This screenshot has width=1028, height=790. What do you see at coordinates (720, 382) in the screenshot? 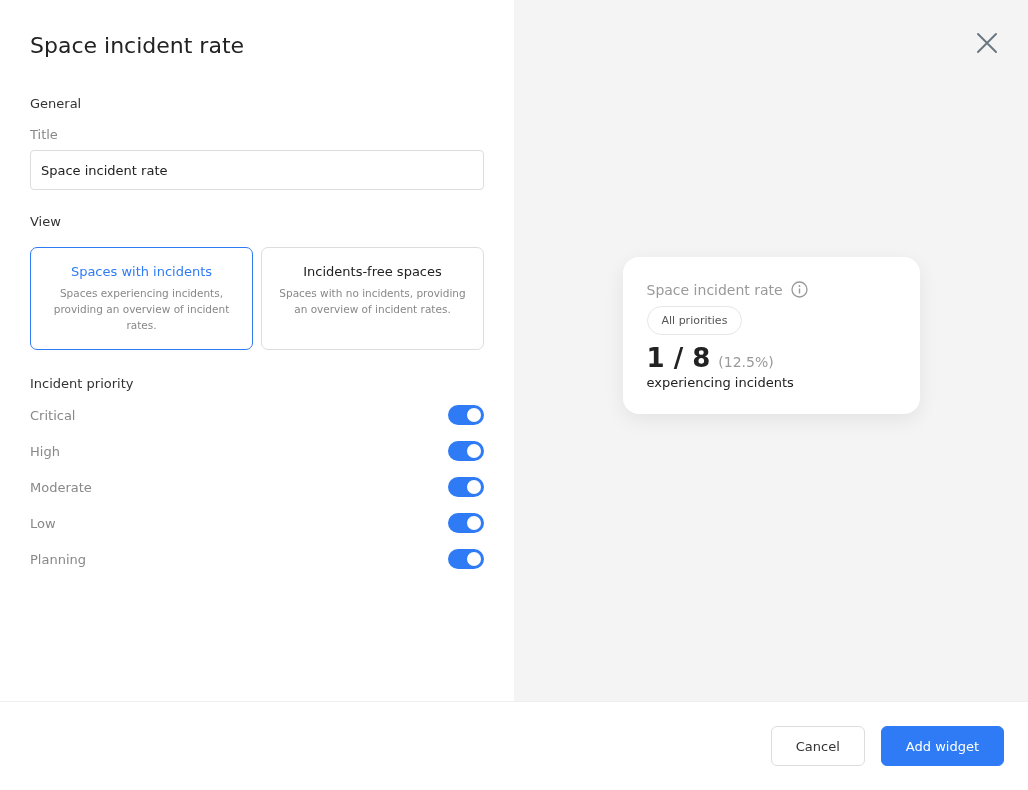
I see `widget-caption: experiencing incidents` at bounding box center [720, 382].